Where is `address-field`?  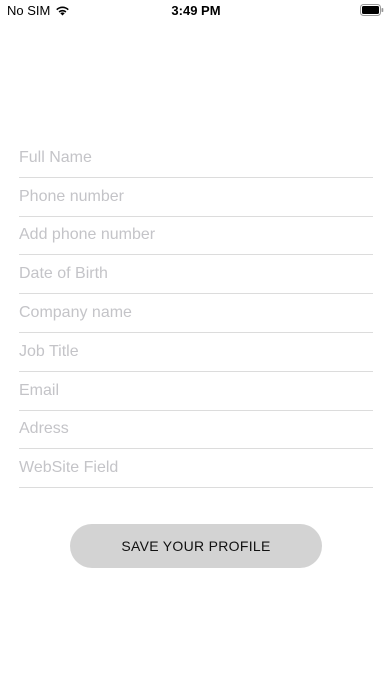
address-field is located at coordinates (196, 430).